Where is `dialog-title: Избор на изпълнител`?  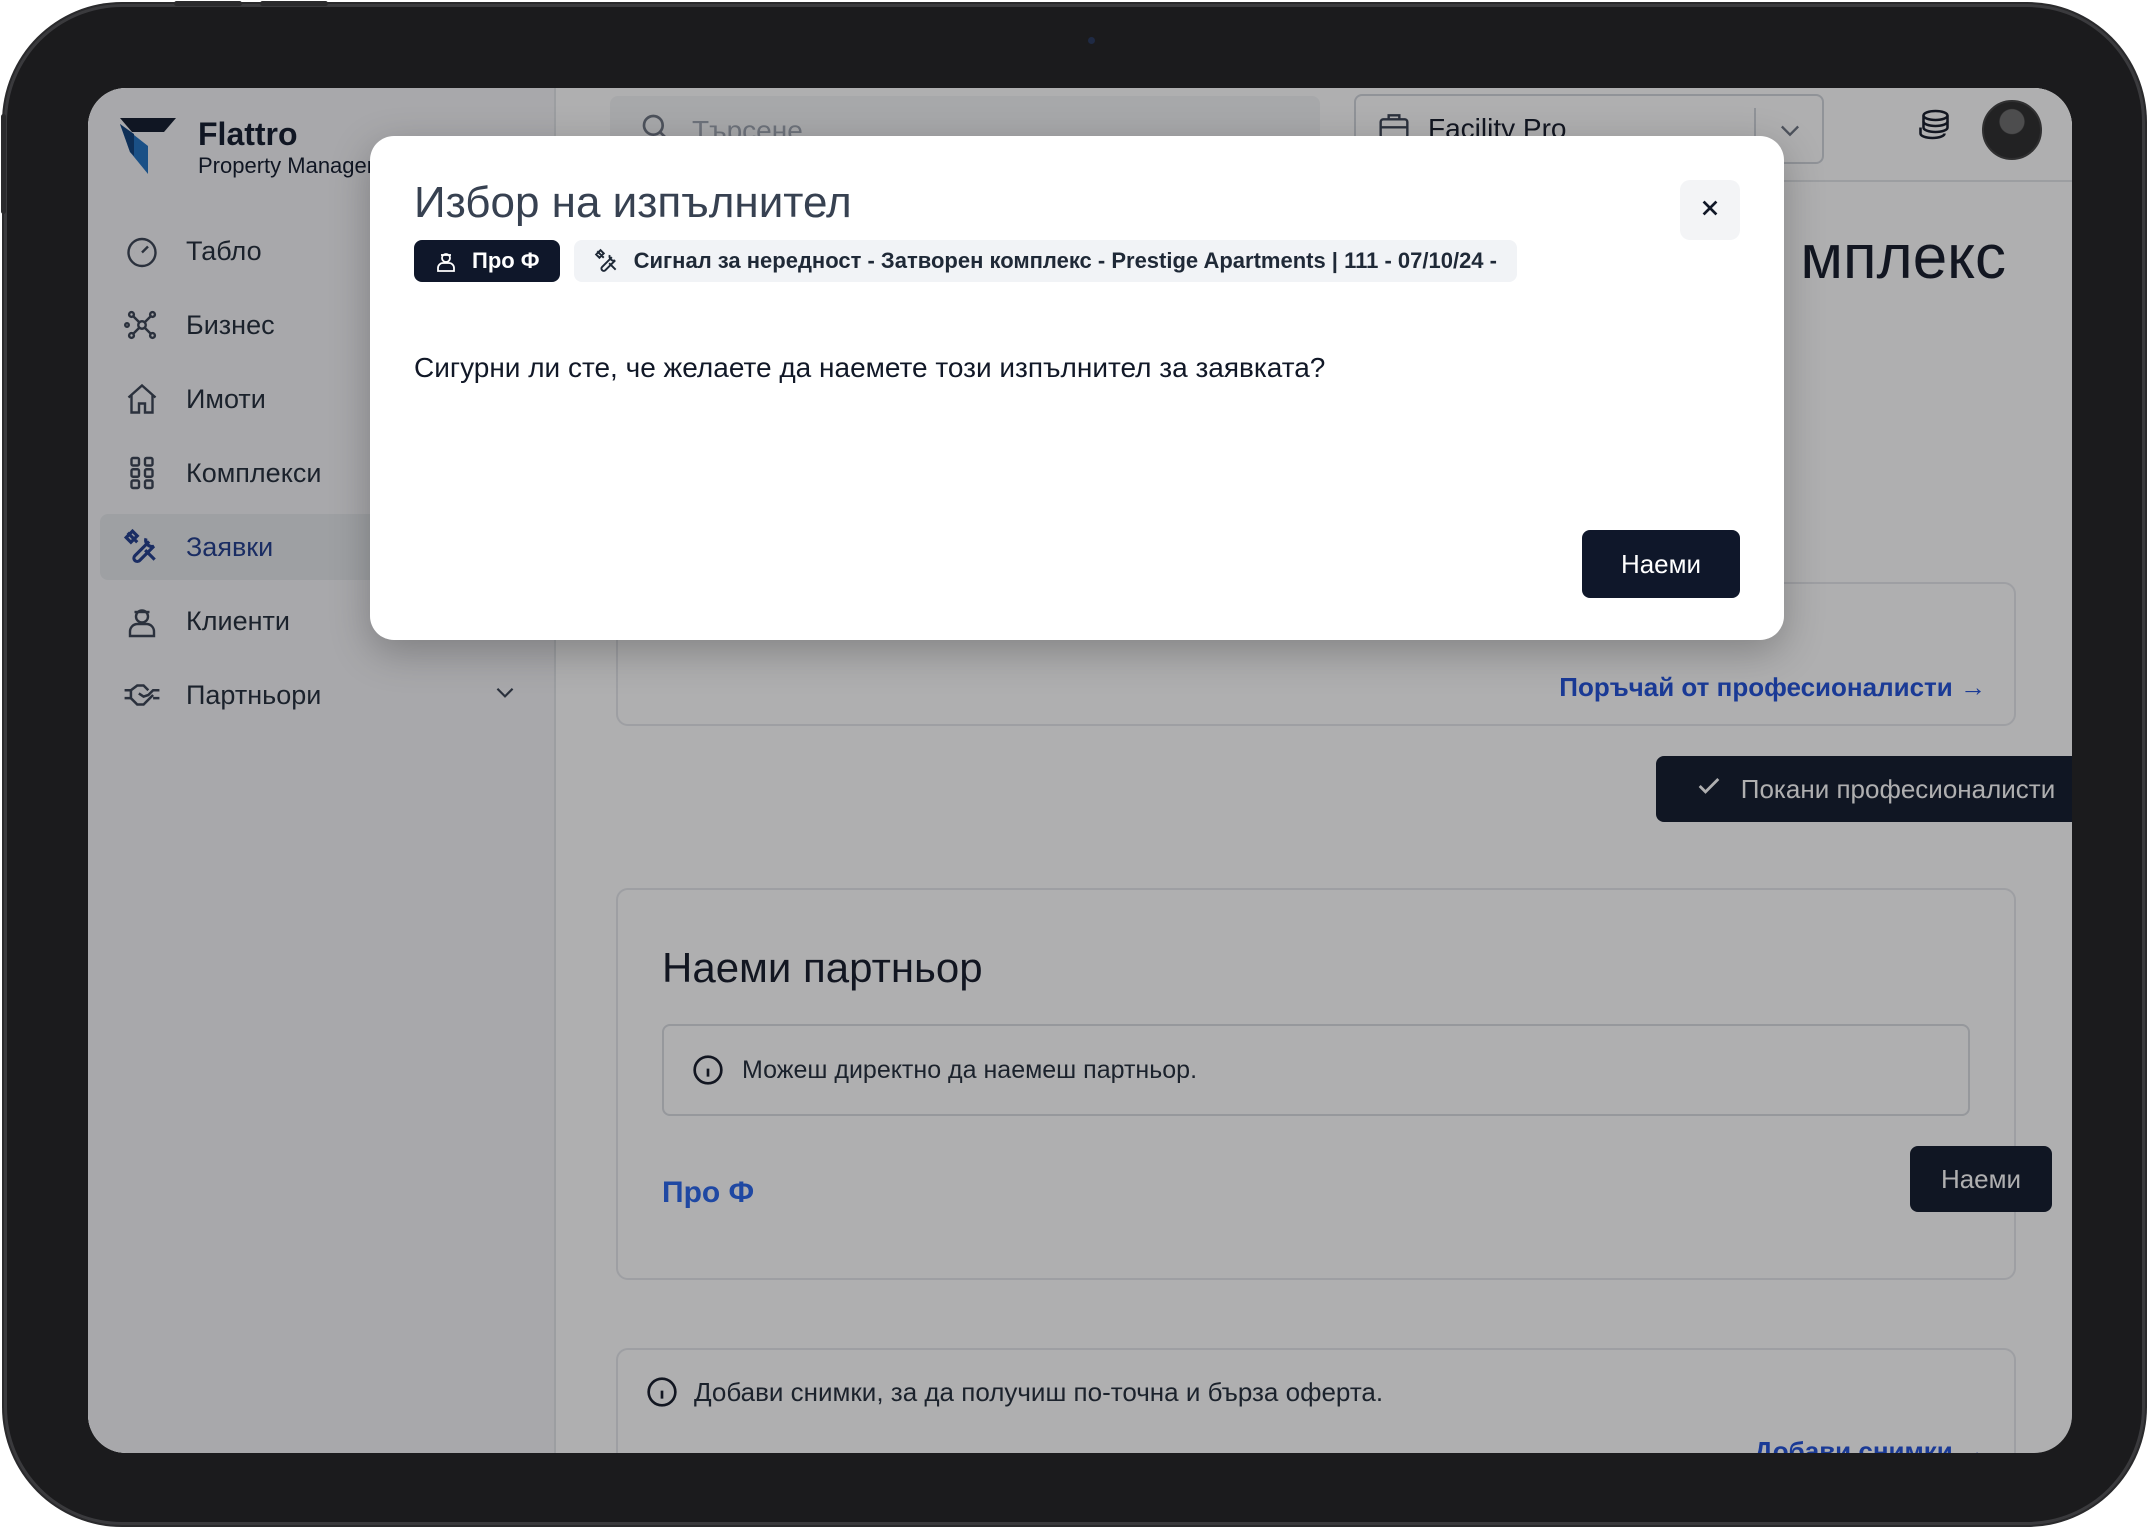 dialog-title: Избор на изпълнител is located at coordinates (633, 202).